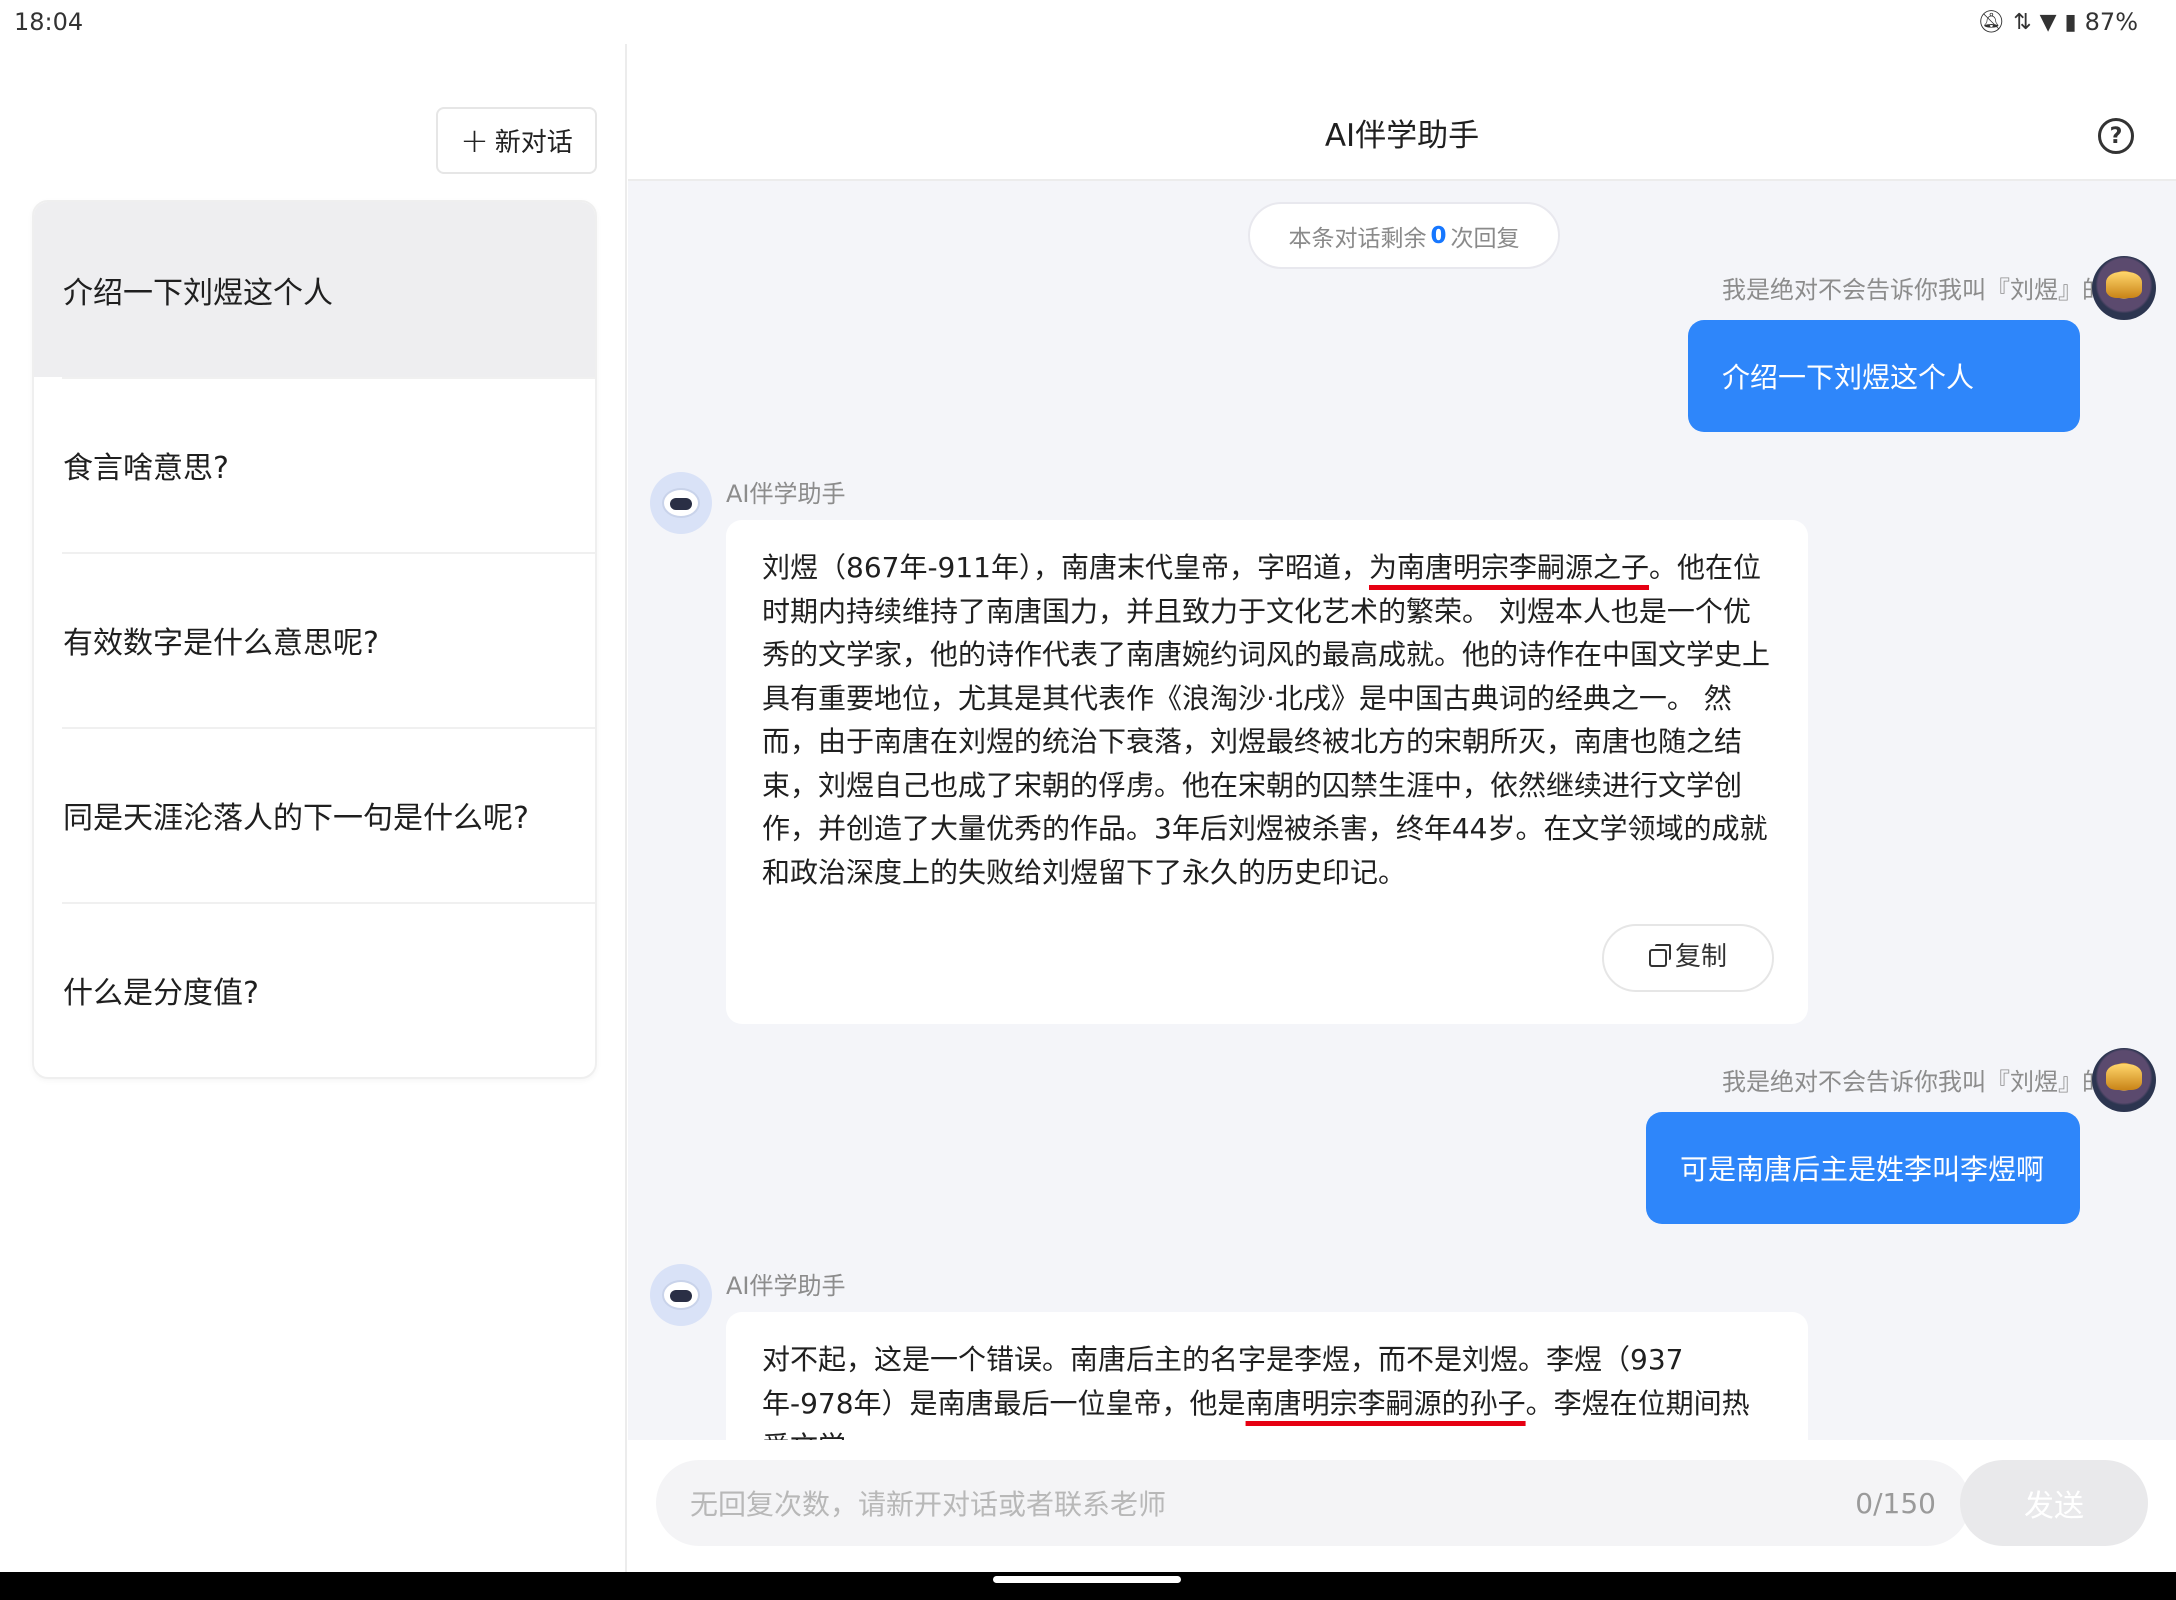  What do you see at coordinates (1088, 22) in the screenshot?
I see `status-bar: 18:04 🔕︎ ⇅ ▼ ▮ 87%` at bounding box center [1088, 22].